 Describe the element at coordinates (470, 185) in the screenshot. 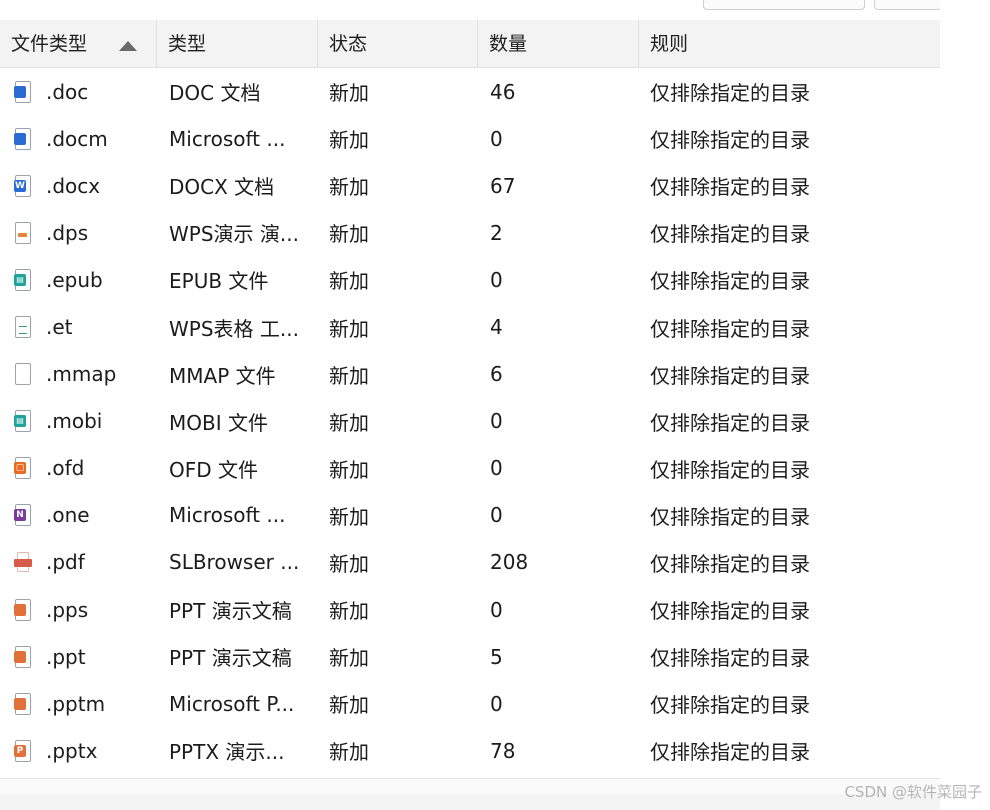

I see `table-row: W .docx DOCX 文档 新加 67 仅排除指定的目录` at that location.